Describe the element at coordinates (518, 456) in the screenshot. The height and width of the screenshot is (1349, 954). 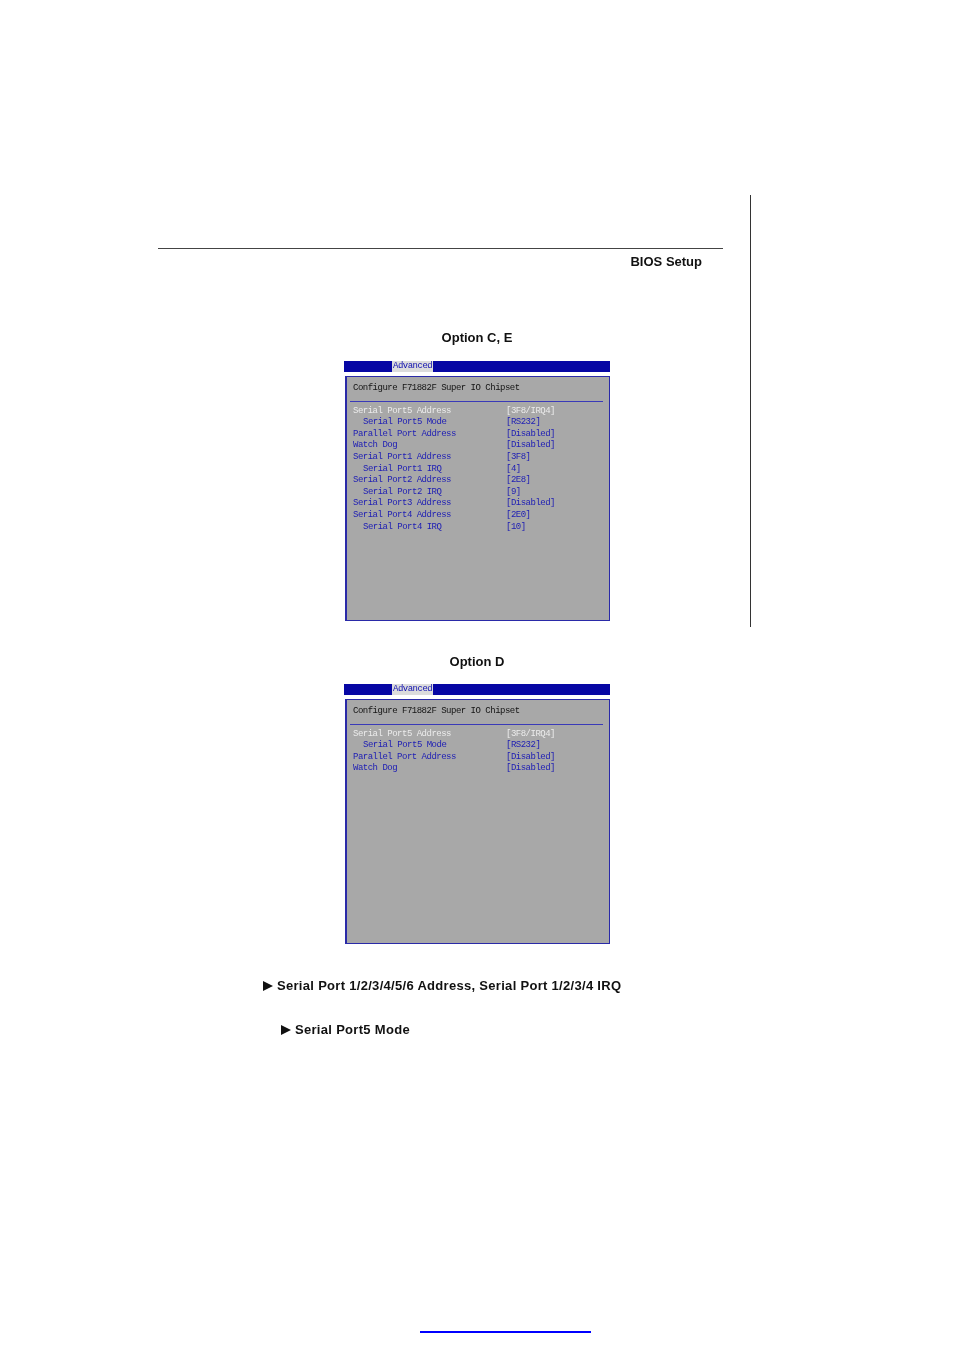
I see `setting-value: [3F8]` at that location.